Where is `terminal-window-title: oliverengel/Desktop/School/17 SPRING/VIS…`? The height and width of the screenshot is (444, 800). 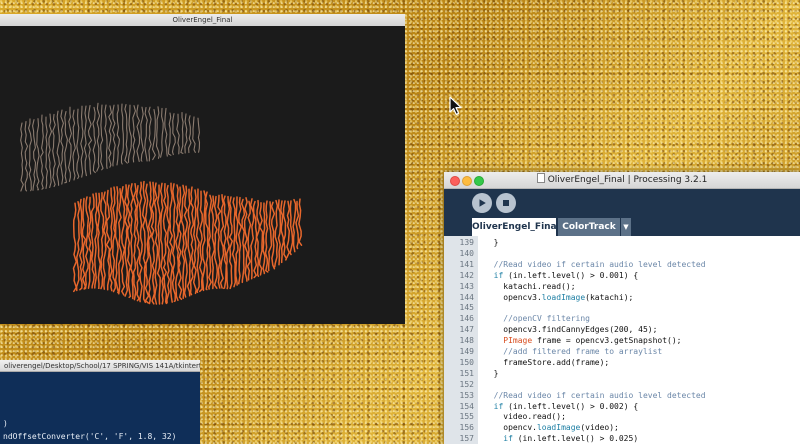 terminal-window-title: oliverengel/Desktop/School/17 SPRING/VIS… is located at coordinates (100, 366).